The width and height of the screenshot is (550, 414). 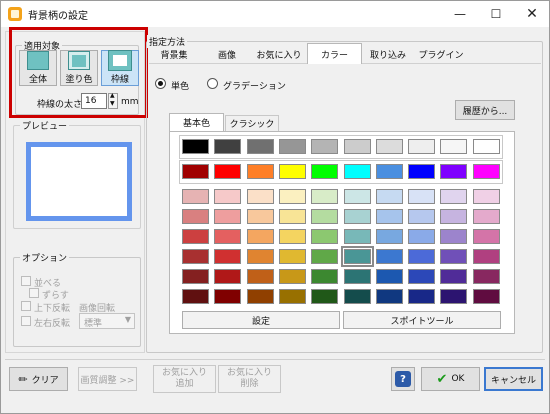 What do you see at coordinates (212, 83) in the screenshot?
I see `radio-gradient` at bounding box center [212, 83].